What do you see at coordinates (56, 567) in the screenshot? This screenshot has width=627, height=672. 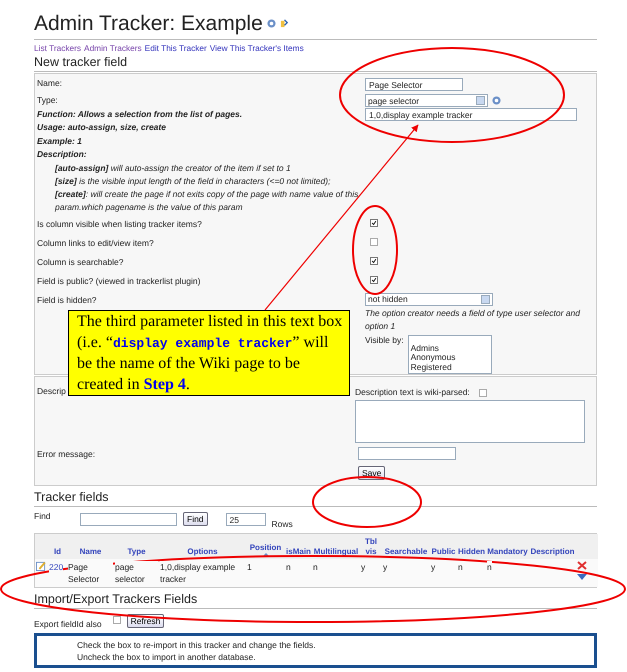 I see `table-cell: 220` at bounding box center [56, 567].